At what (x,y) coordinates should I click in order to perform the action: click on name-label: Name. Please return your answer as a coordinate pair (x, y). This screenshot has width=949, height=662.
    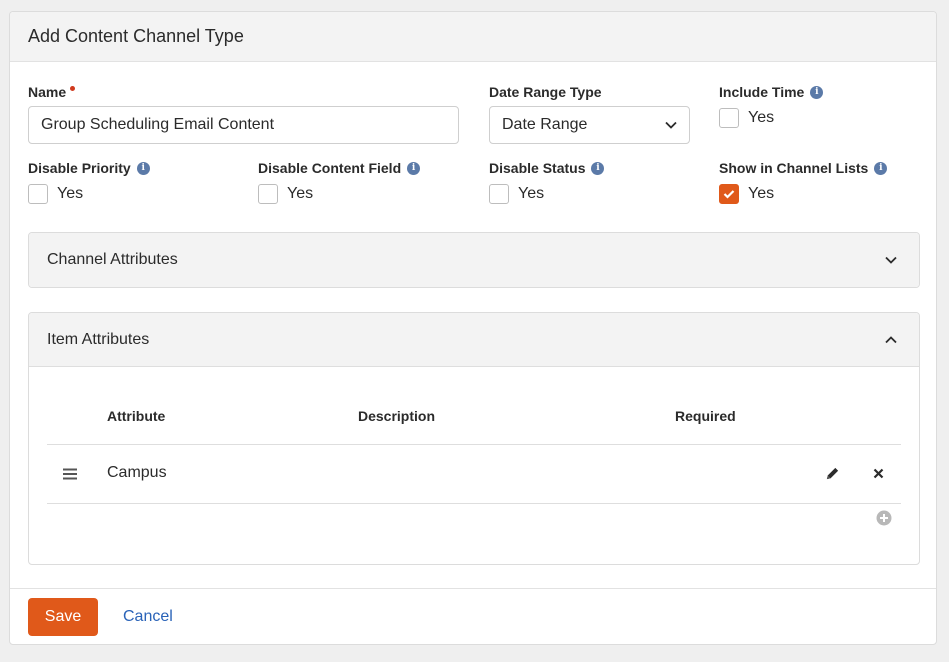
    Looking at the image, I should click on (52, 92).